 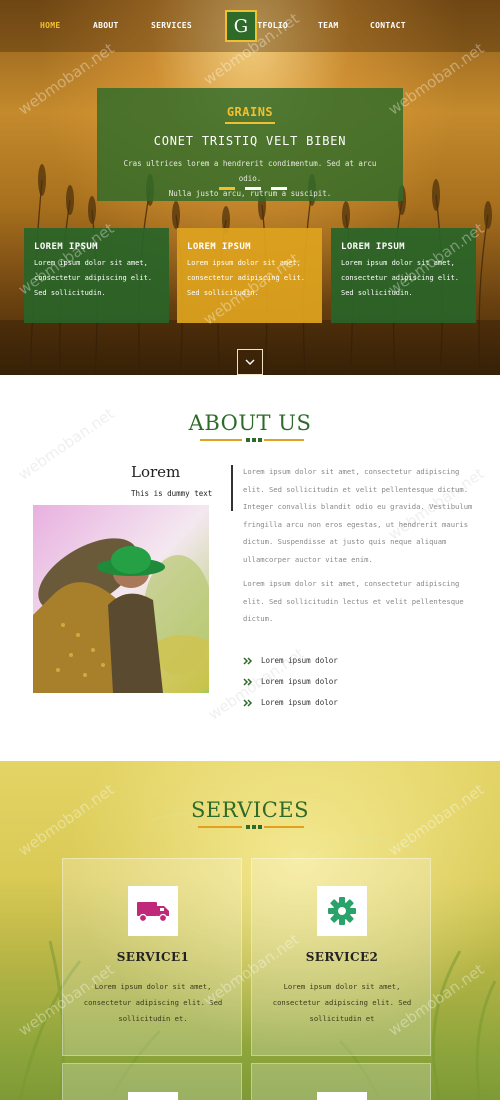 I want to click on chevron-down-icon, so click(x=250, y=362).